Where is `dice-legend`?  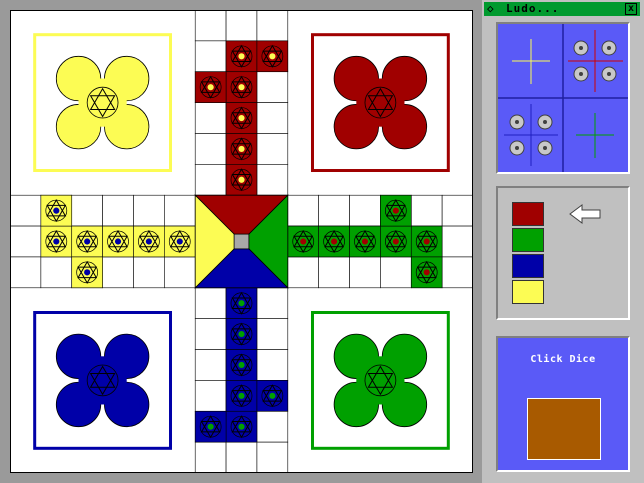
dice-legend is located at coordinates (563, 98).